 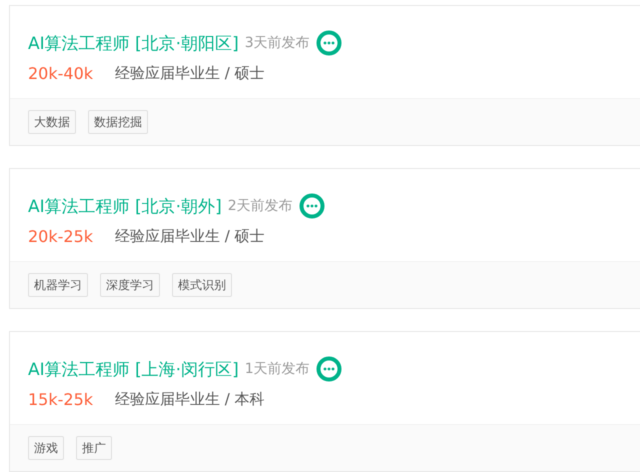 I want to click on job-tag: 机器学习, so click(x=58, y=285).